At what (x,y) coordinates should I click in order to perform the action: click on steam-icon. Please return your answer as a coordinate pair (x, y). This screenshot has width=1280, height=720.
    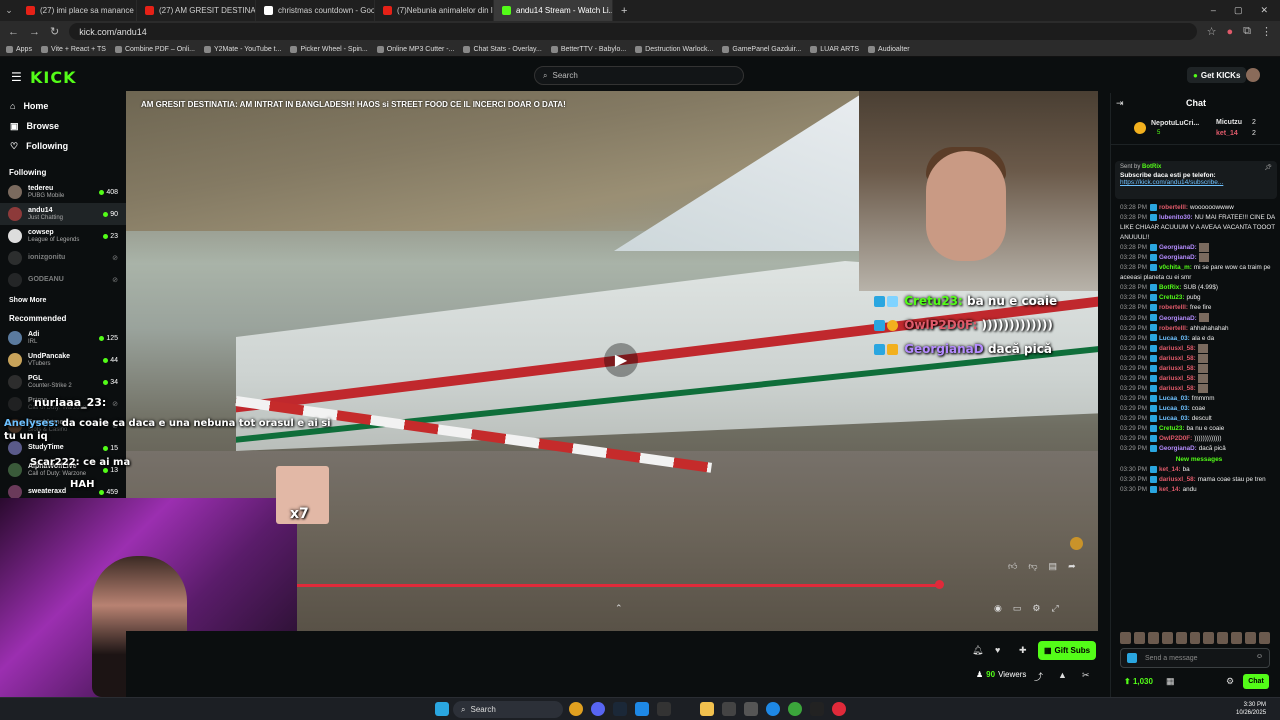
    Looking at the image, I should click on (620, 709).